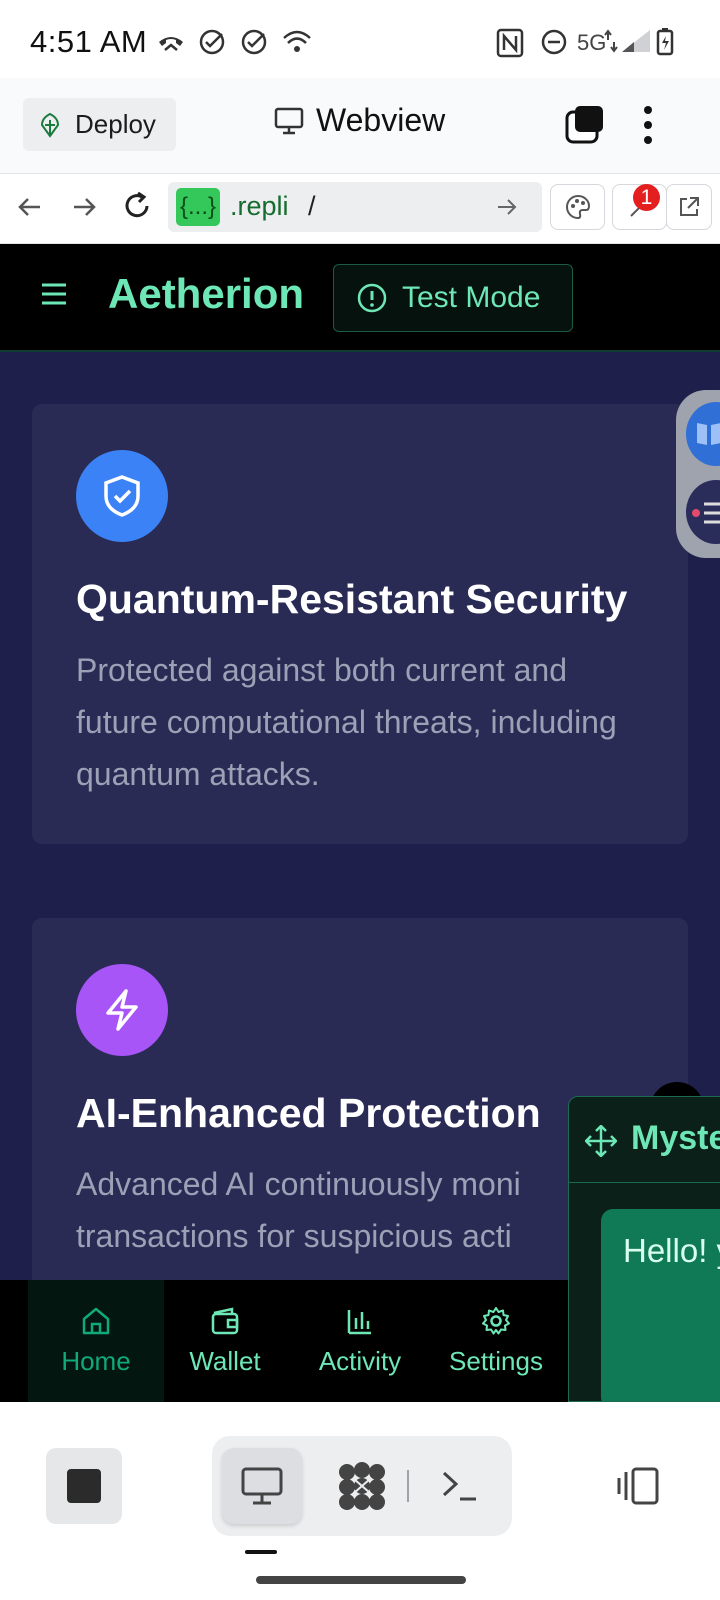 The image size is (720, 1600). Describe the element at coordinates (648, 125) in the screenshot. I see `more-menu-icon` at that location.